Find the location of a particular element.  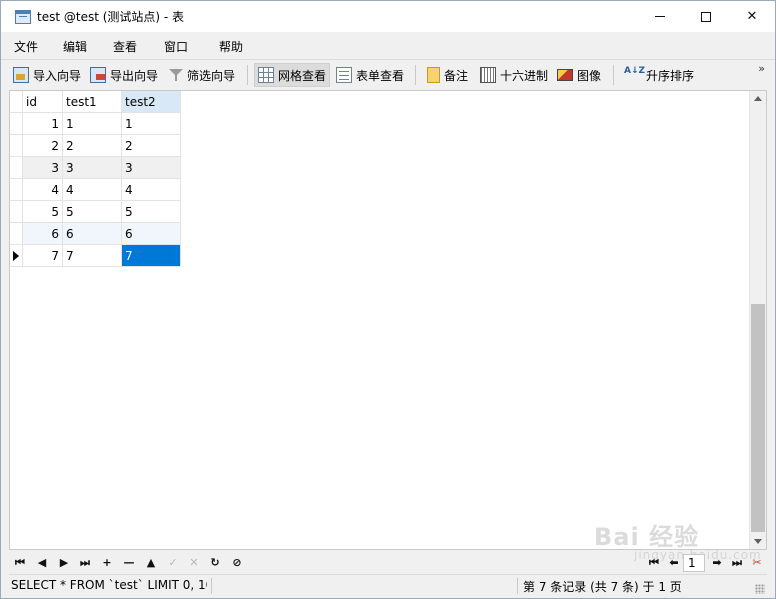

sort-ascending-button: A↓Z 升序排序 is located at coordinates (659, 75).